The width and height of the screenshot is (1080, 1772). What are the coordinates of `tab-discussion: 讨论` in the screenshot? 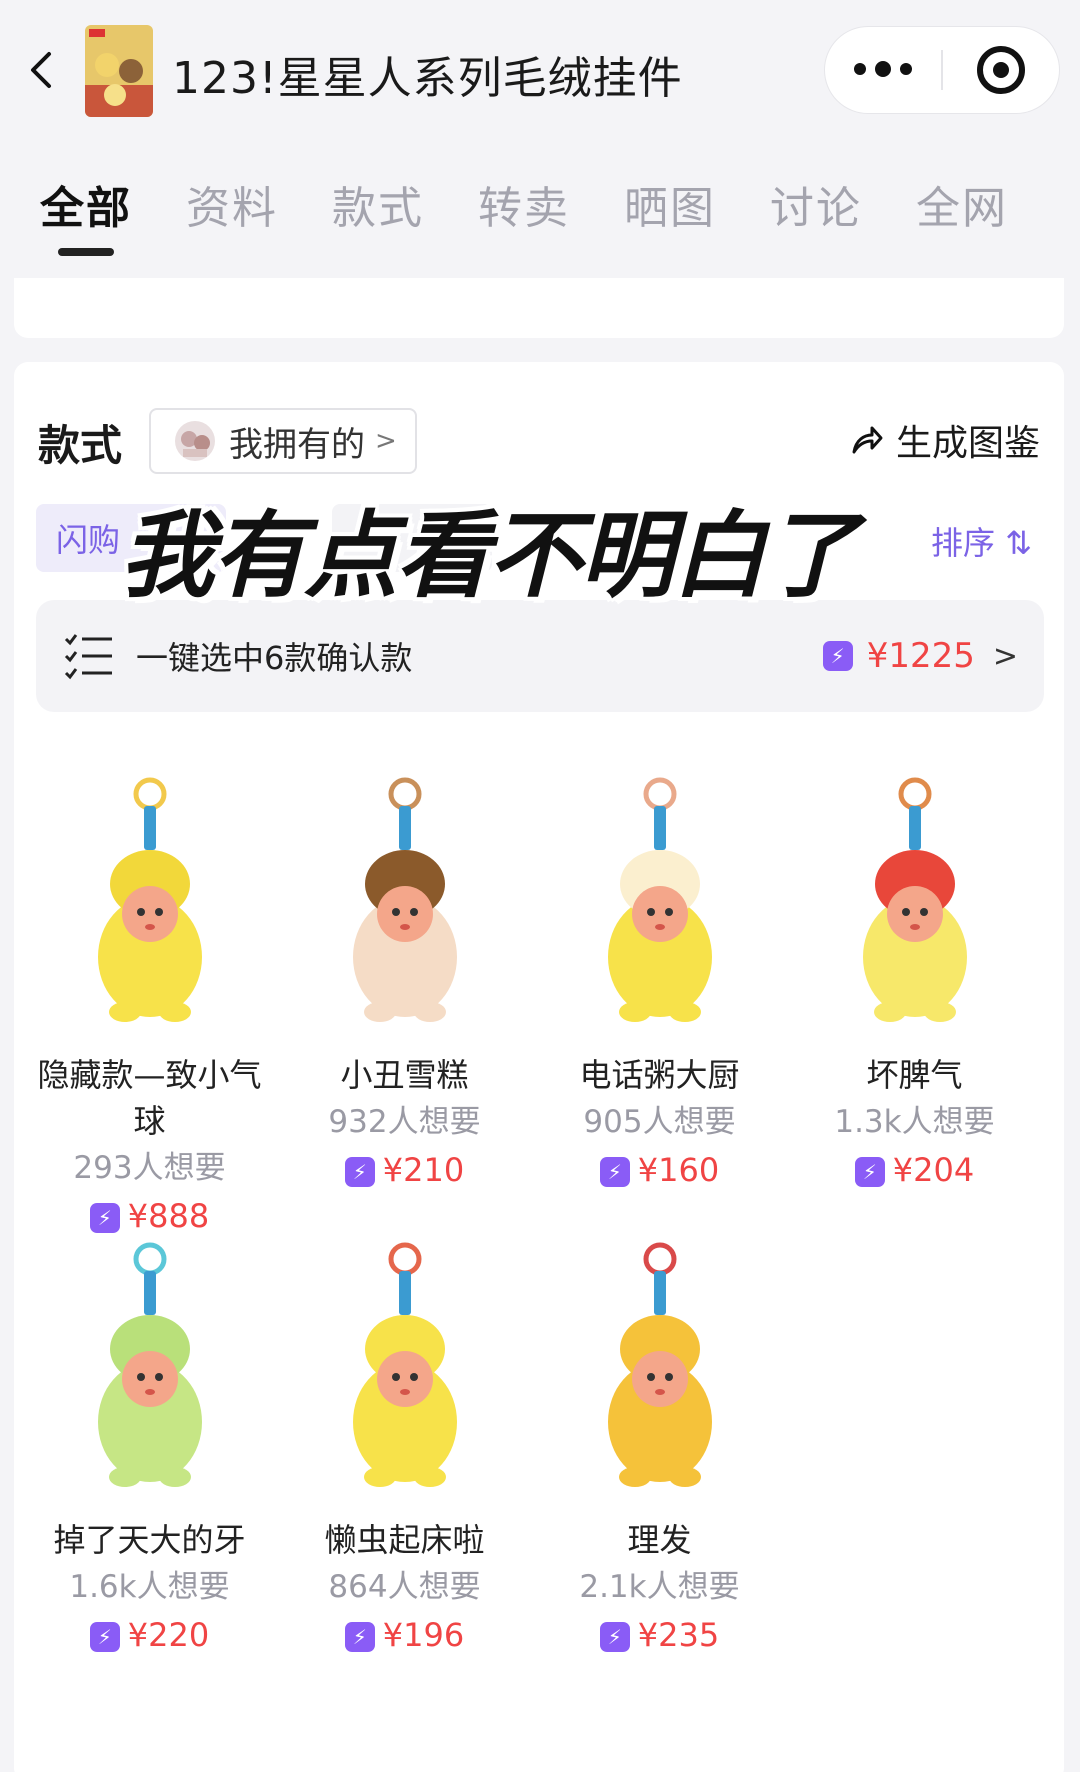 It's located at (843, 200).